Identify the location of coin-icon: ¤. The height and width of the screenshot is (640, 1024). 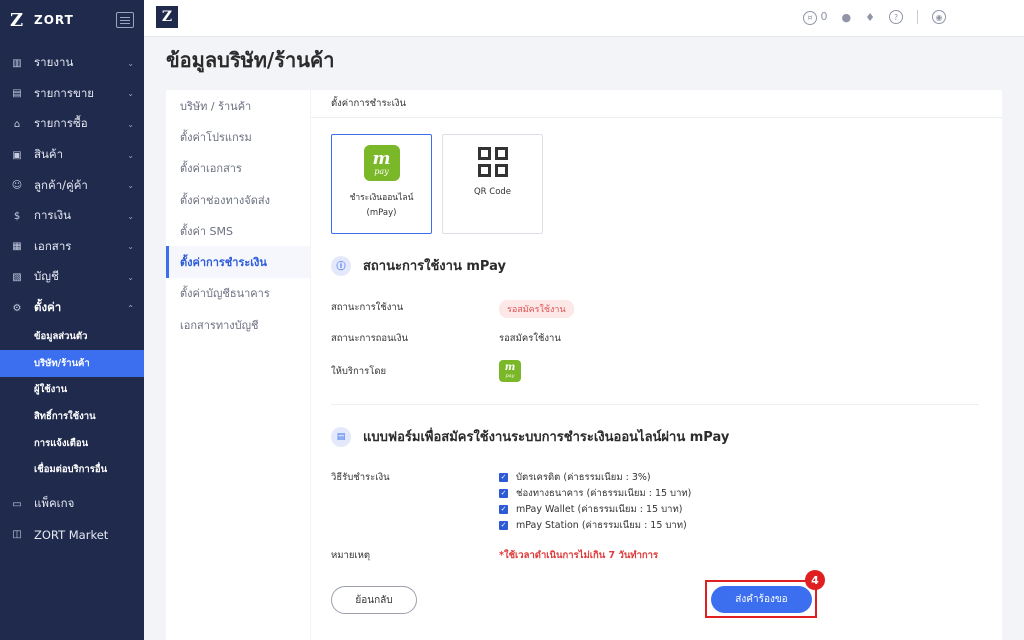
(810, 17).